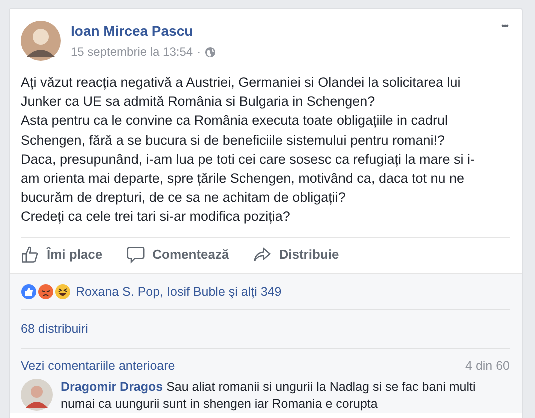 The height and width of the screenshot is (418, 535). Describe the element at coordinates (296, 255) in the screenshot. I see `action-button: Distribuie` at that location.